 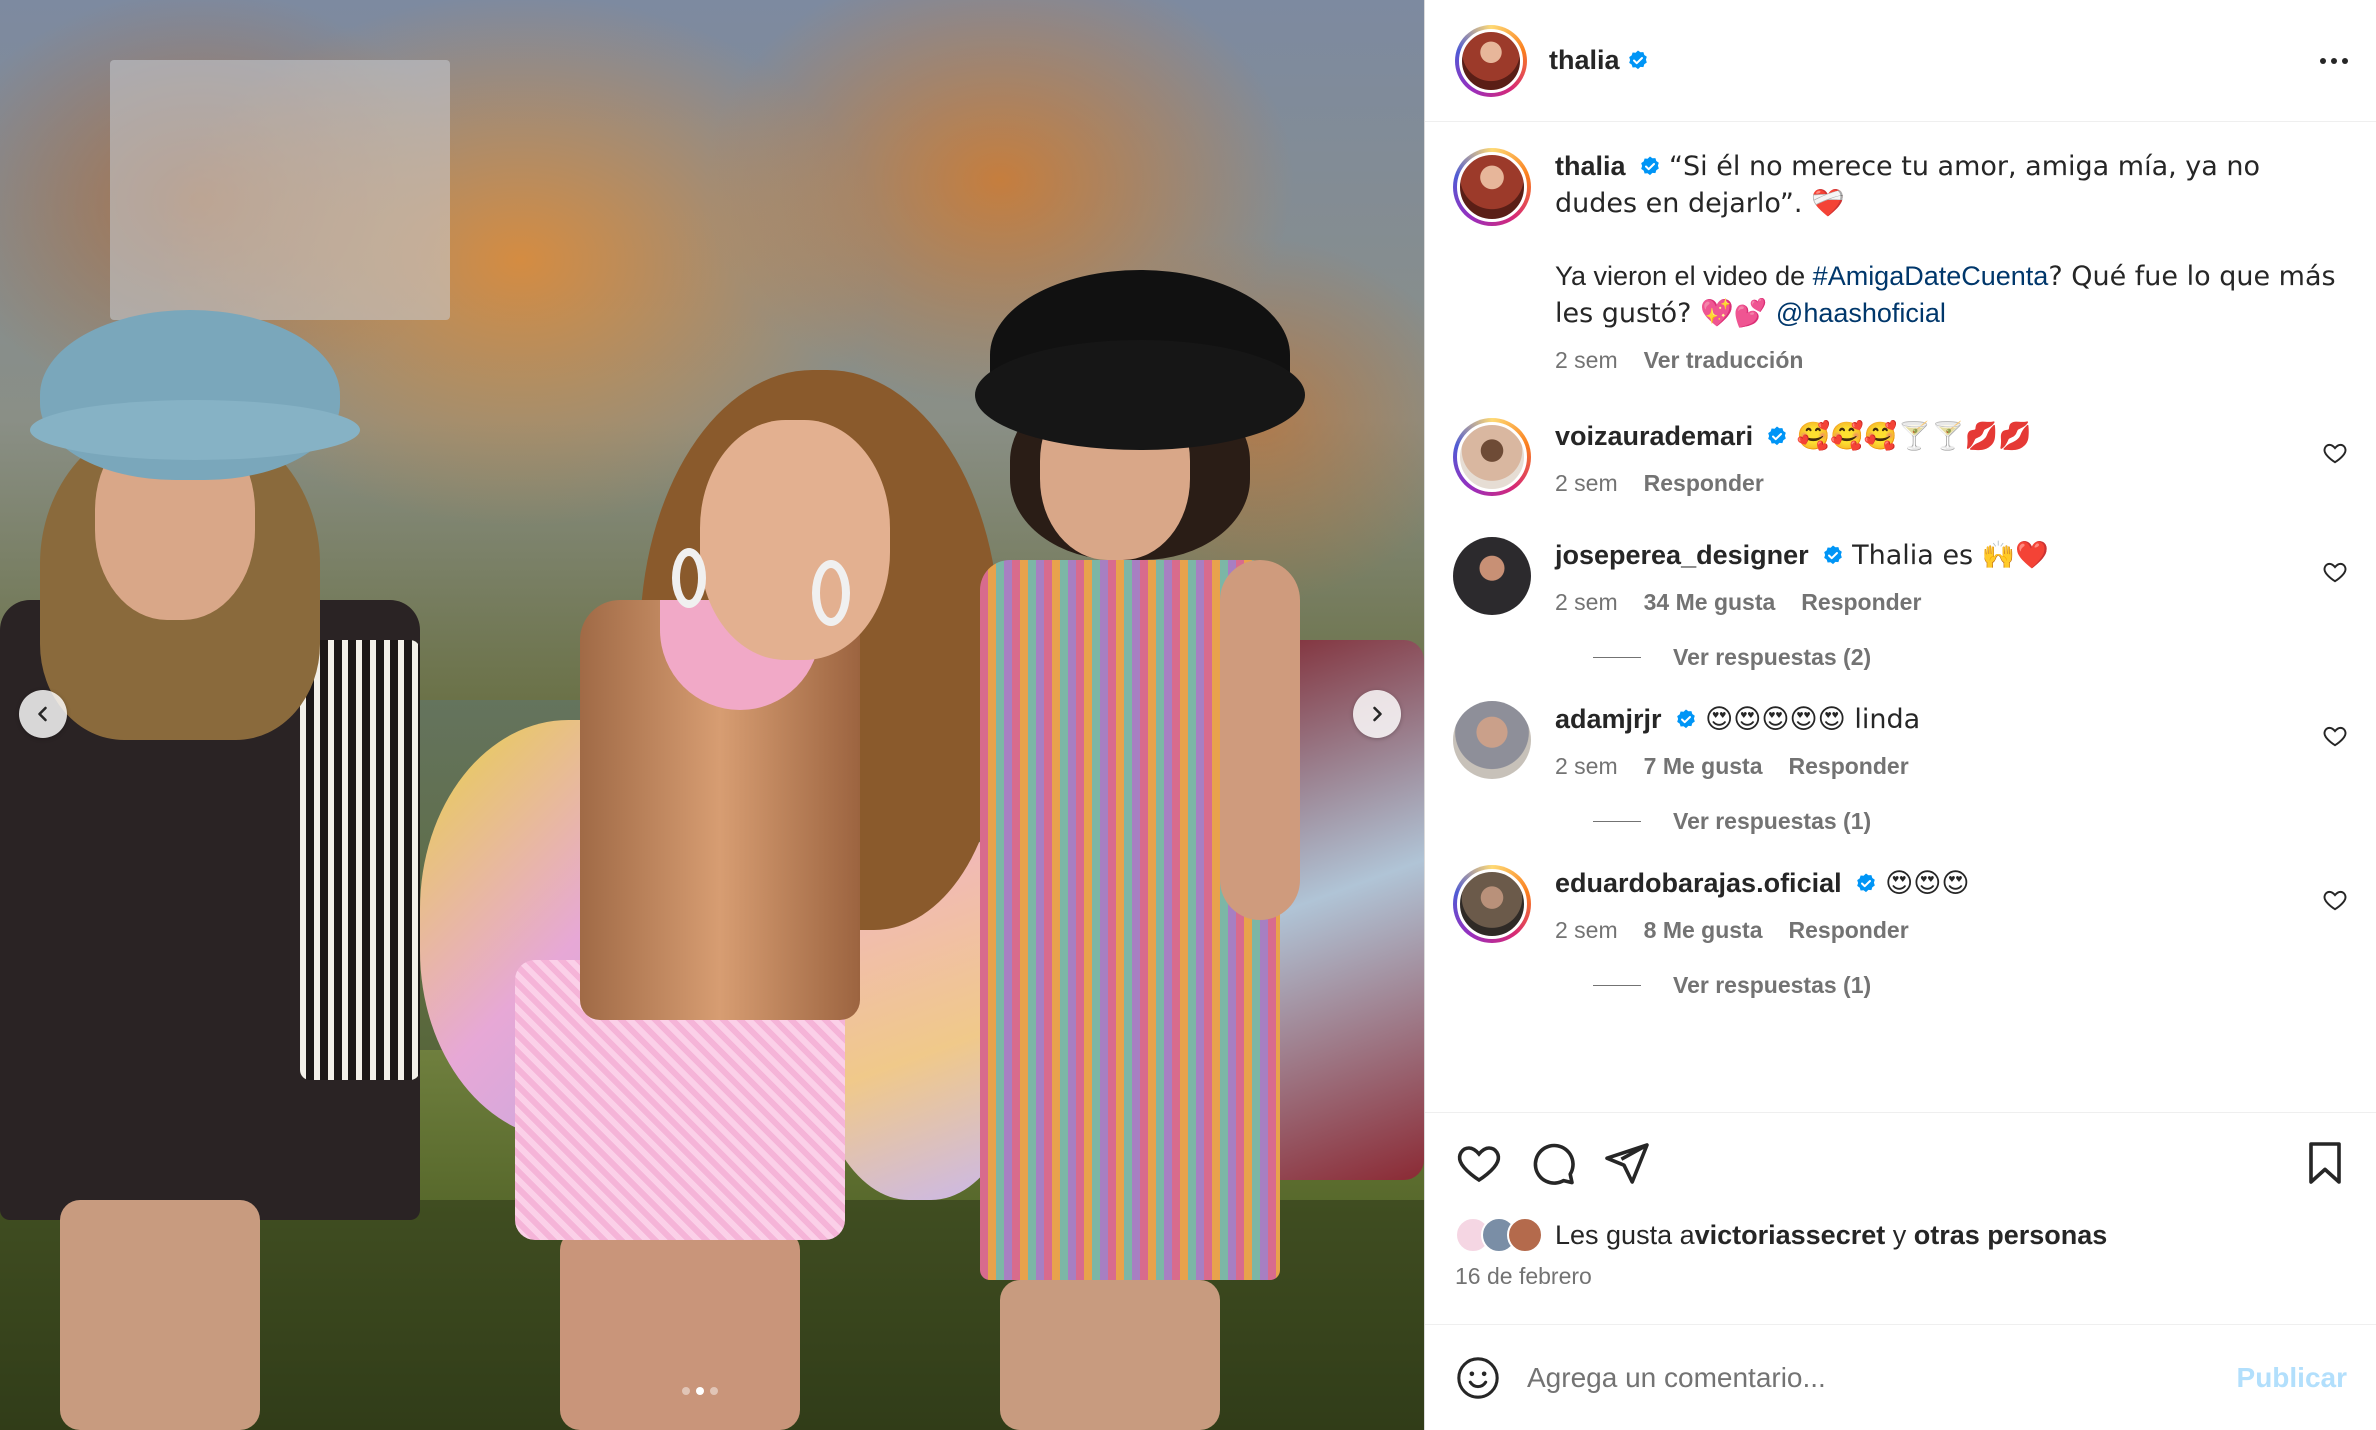 I want to click on caption-mention-link: @haashoficial, so click(x=1861, y=313).